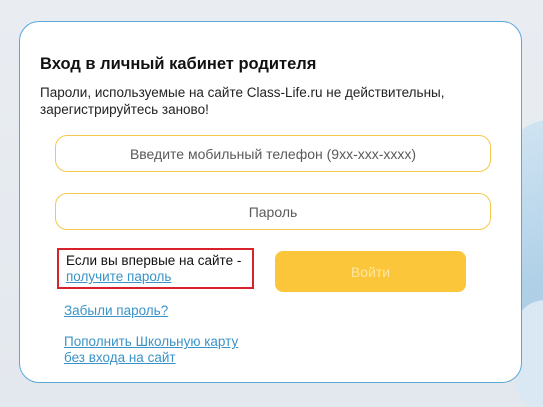 This screenshot has height=407, width=543. I want to click on get-password-link: получите пароль, so click(118, 276).